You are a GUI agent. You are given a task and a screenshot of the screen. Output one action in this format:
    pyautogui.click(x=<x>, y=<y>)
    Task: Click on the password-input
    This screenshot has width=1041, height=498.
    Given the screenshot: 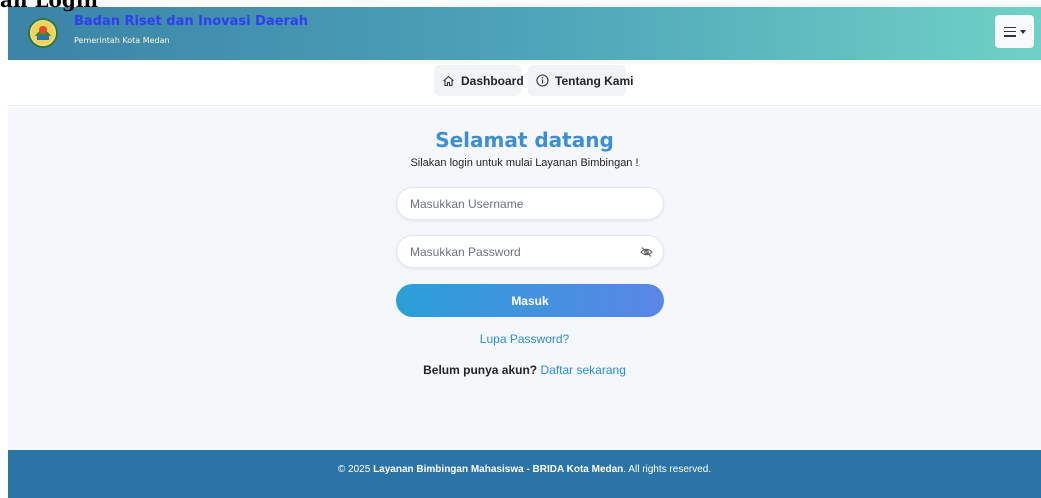 What is the action you would take?
    pyautogui.click(x=520, y=251)
    